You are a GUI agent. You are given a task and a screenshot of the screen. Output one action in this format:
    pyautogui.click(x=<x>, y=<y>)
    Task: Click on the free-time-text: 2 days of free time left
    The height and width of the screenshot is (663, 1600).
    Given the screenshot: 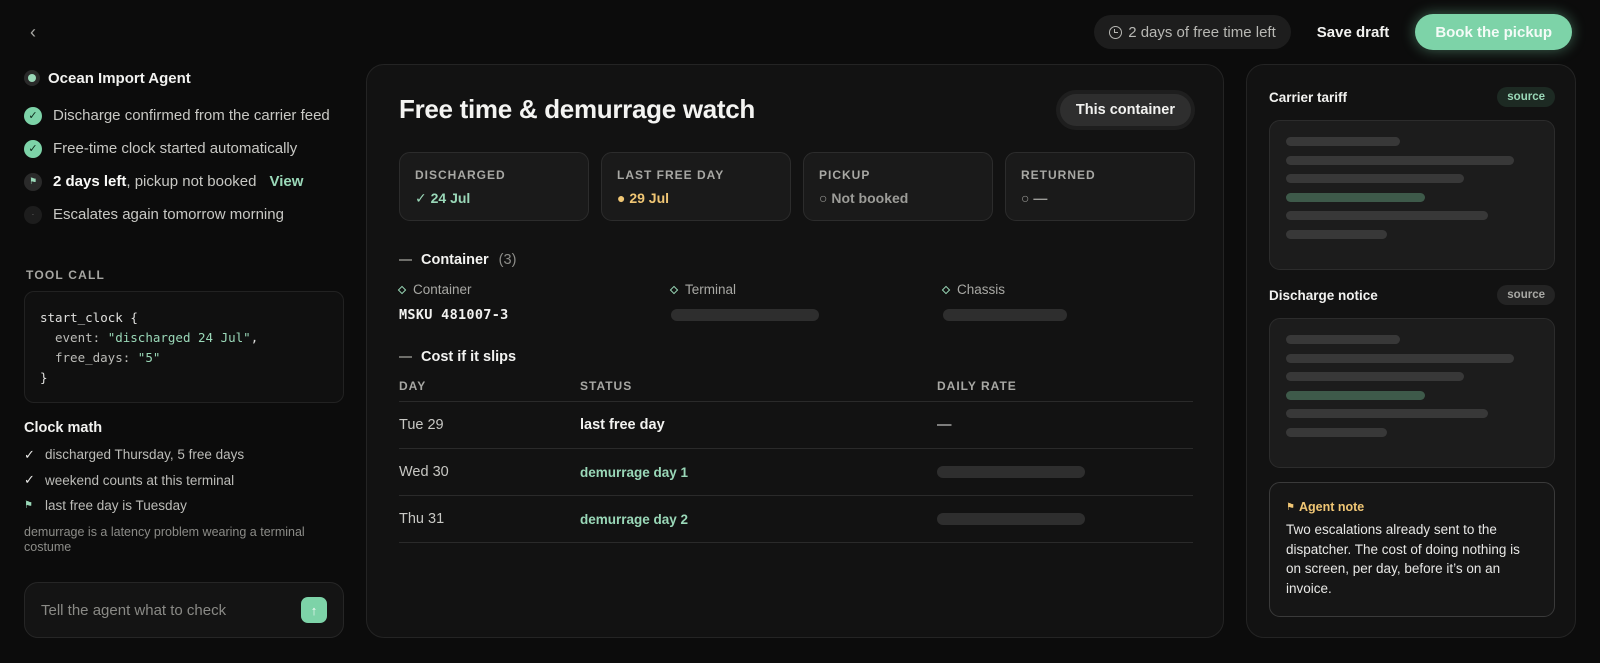 What is the action you would take?
    pyautogui.click(x=1202, y=32)
    